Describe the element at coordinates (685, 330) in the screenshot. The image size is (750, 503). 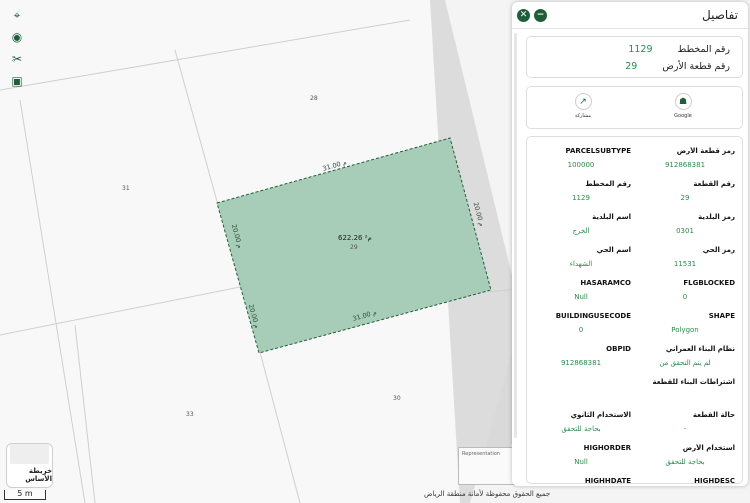
I see `attribute-value: Polygon` at that location.